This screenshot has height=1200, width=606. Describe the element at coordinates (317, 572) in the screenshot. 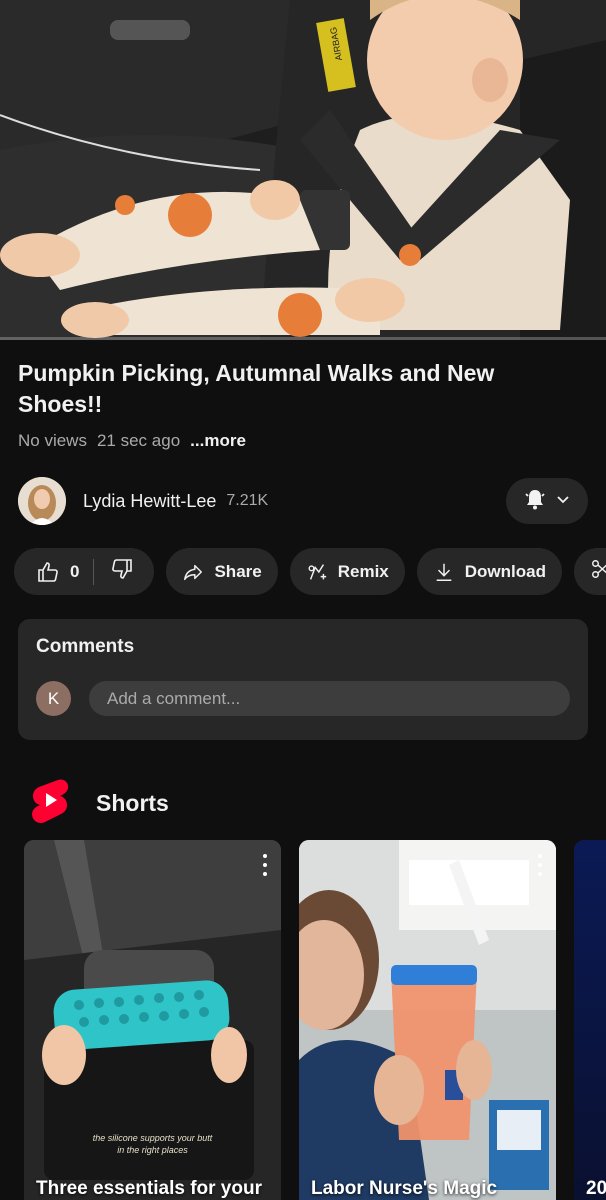

I see `remix-icon` at that location.